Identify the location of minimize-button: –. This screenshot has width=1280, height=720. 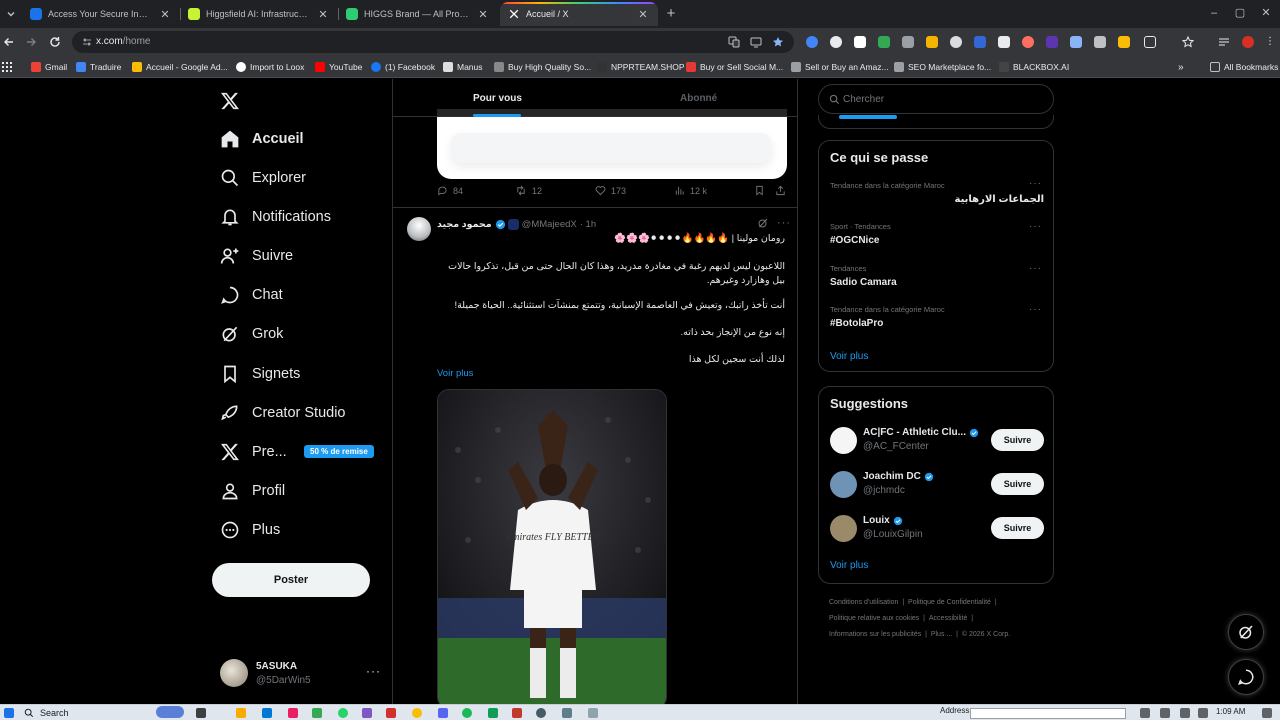
(1214, 13).